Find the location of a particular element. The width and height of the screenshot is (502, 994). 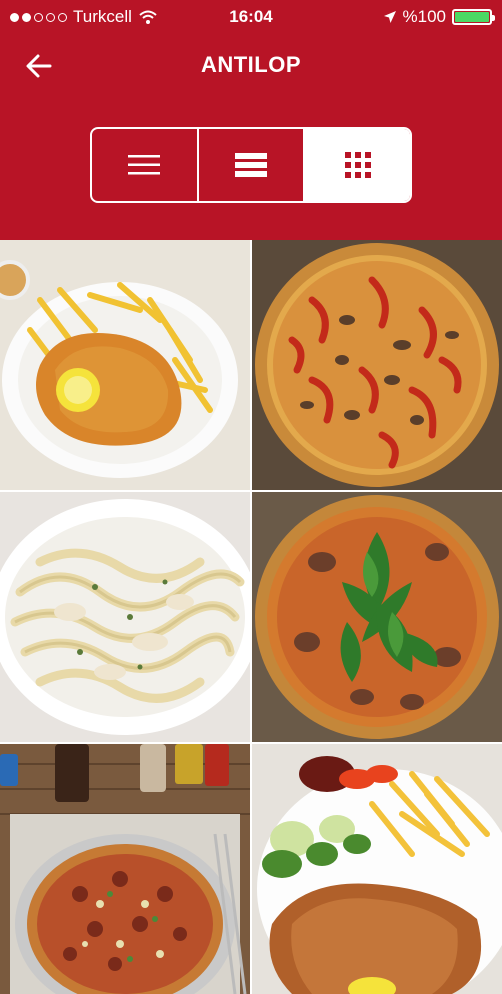

pizza-arugula-image is located at coordinates (377, 617).